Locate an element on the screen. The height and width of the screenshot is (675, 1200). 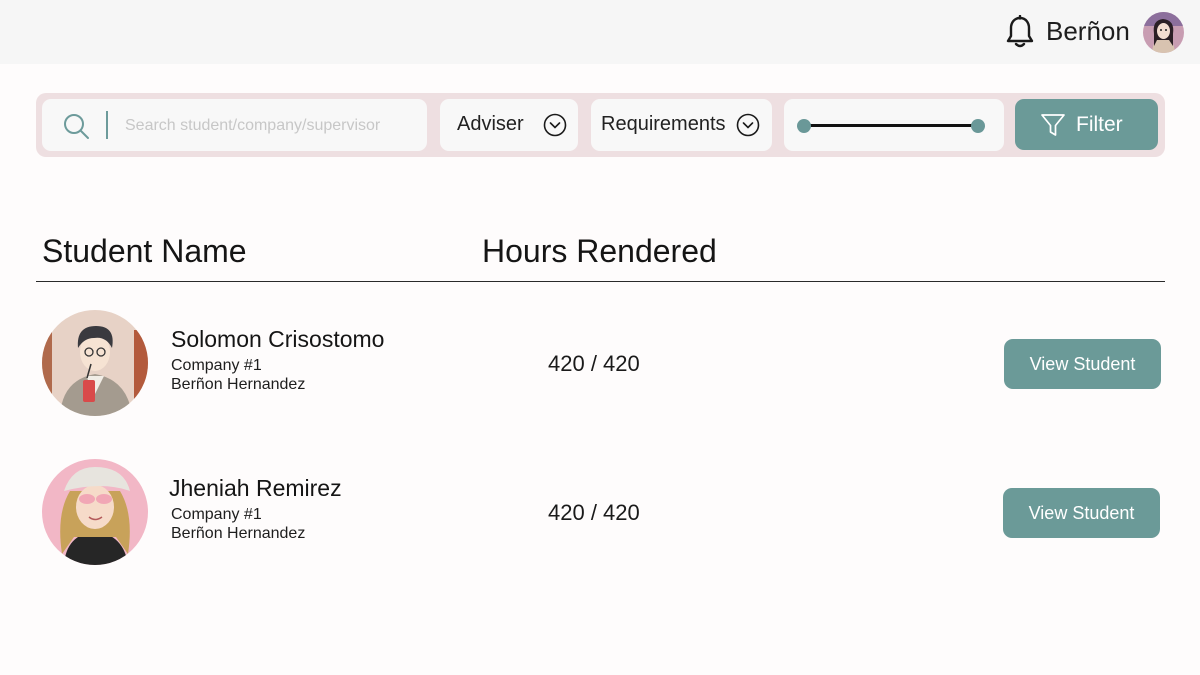
search-divider is located at coordinates (107, 125).